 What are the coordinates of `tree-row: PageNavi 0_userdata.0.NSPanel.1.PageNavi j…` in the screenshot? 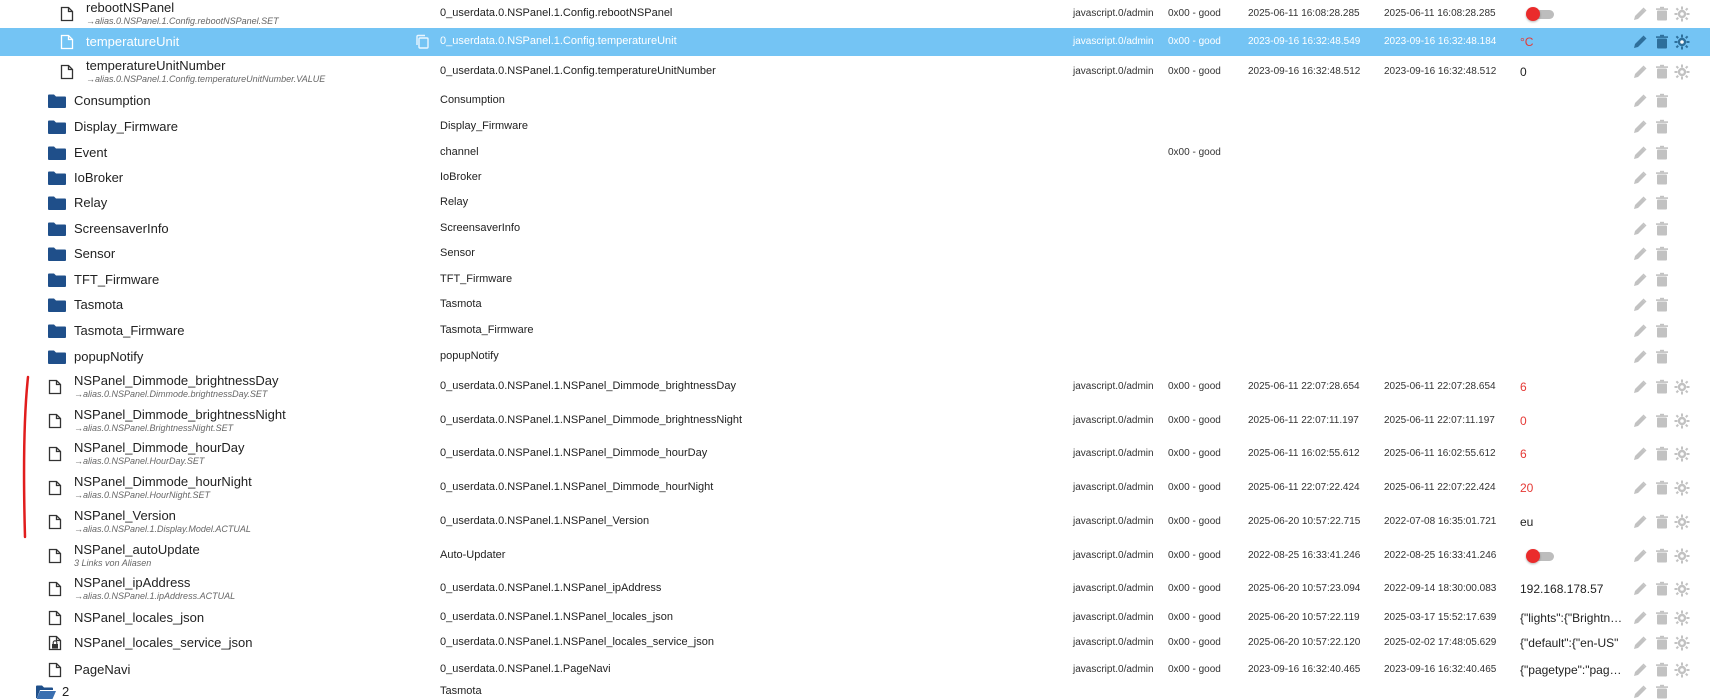 It's located at (855, 669).